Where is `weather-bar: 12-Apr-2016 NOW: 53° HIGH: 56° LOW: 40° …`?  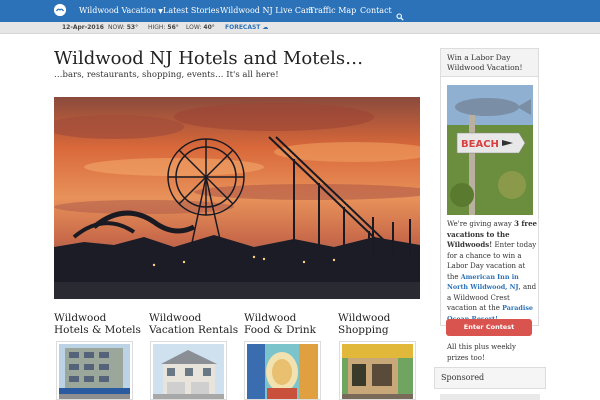
weather-bar: 12-Apr-2016 NOW: 53° HIGH: 56° LOW: 40° … is located at coordinates (300, 28).